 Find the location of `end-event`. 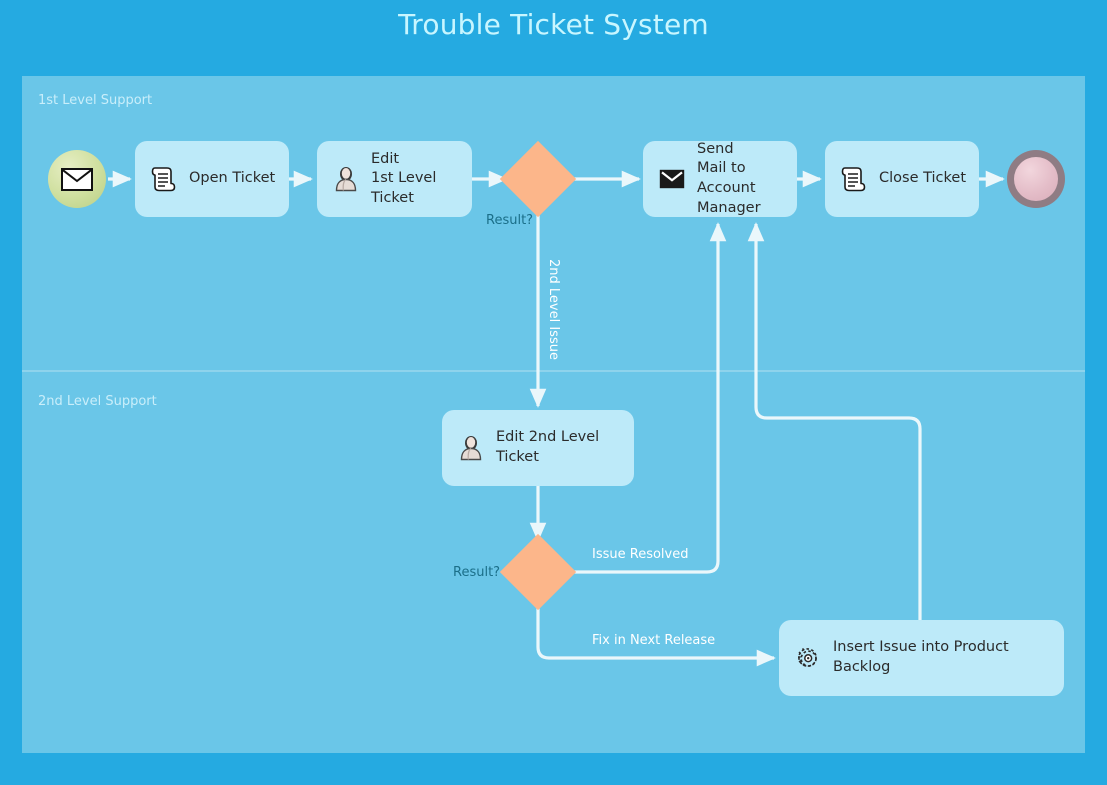

end-event is located at coordinates (1036, 179).